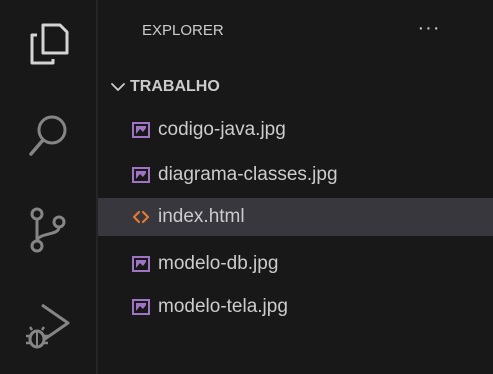 The height and width of the screenshot is (374, 493). What do you see at coordinates (295, 307) in the screenshot?
I see `file-item-modelo-tela: modelo-tela.jpg` at bounding box center [295, 307].